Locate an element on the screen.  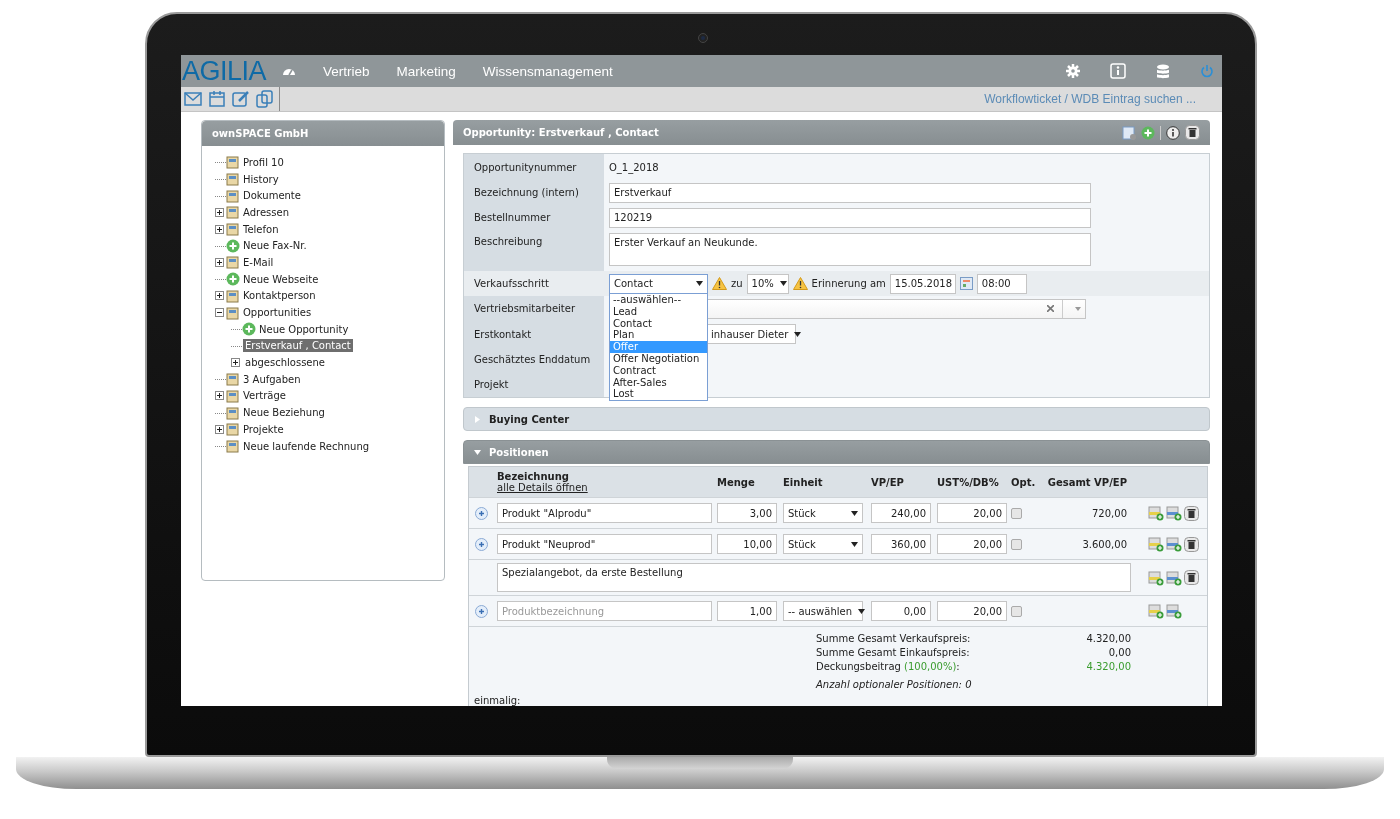
field-label: Verkaufsschritt is located at coordinates (511, 283).